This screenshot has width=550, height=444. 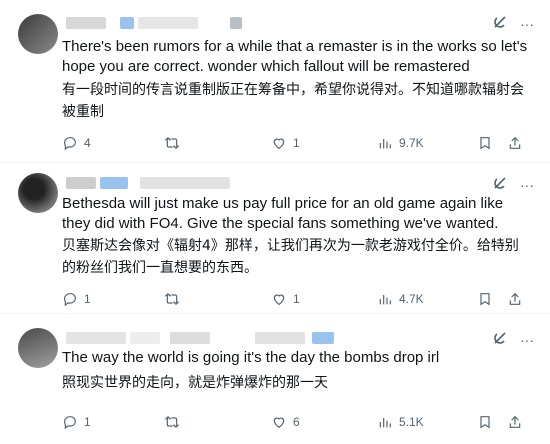 What do you see at coordinates (87, 143) in the screenshot?
I see `reply-count: 4` at bounding box center [87, 143].